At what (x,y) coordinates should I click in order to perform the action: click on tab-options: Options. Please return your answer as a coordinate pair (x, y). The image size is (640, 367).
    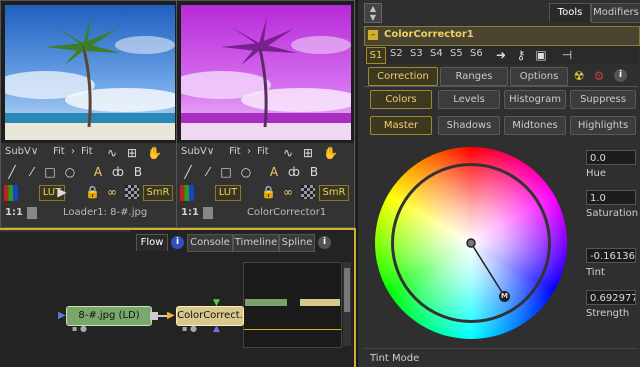
    Looking at the image, I should click on (539, 76).